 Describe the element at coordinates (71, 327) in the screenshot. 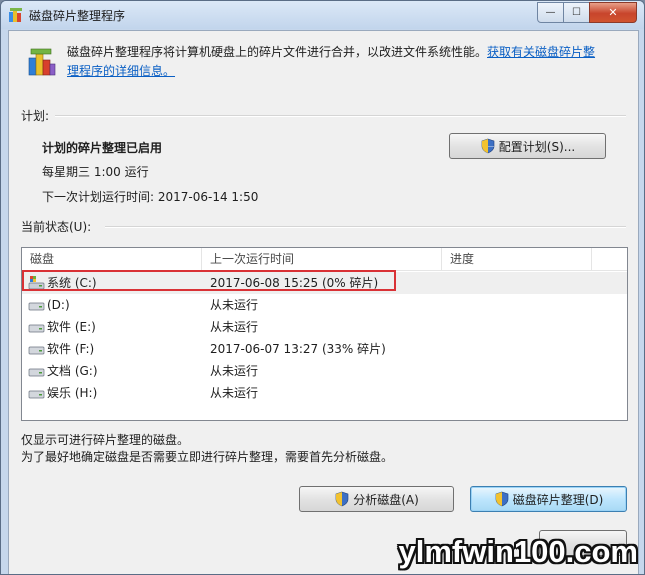

I see `disk-name: 软件 (E:)` at that location.